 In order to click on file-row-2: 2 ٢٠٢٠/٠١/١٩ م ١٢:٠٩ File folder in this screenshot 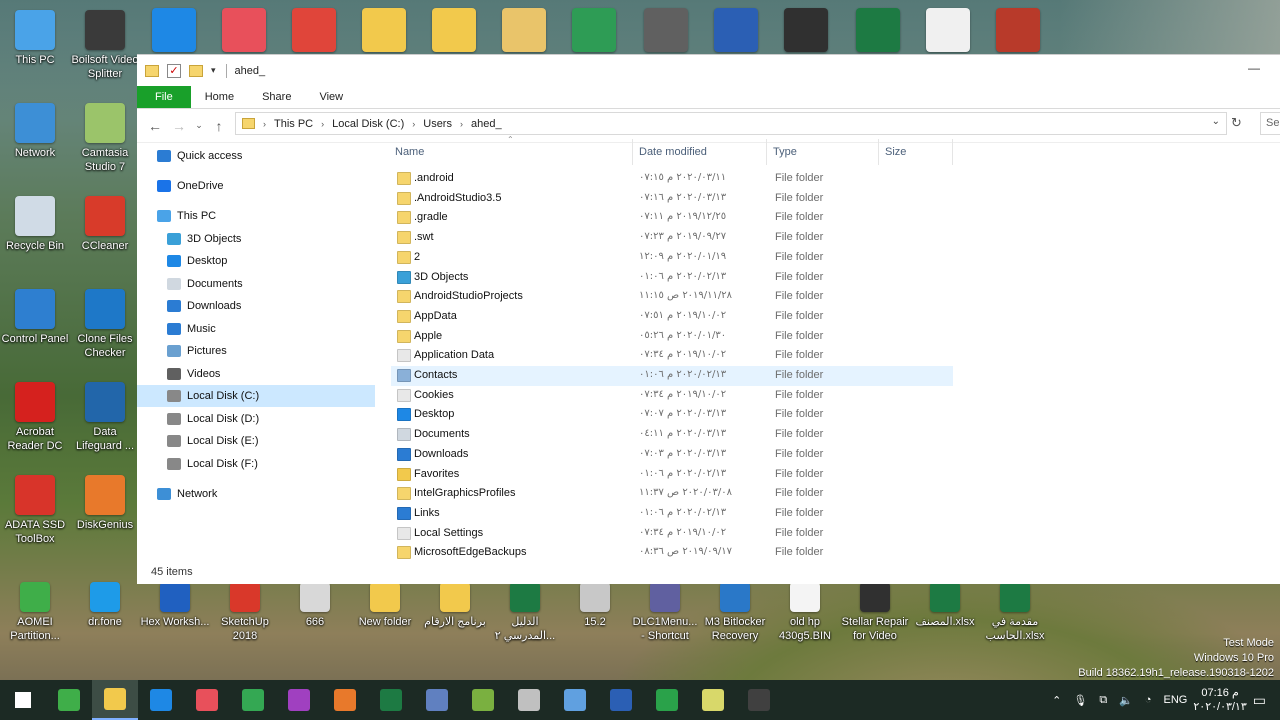, I will do `click(672, 258)`.